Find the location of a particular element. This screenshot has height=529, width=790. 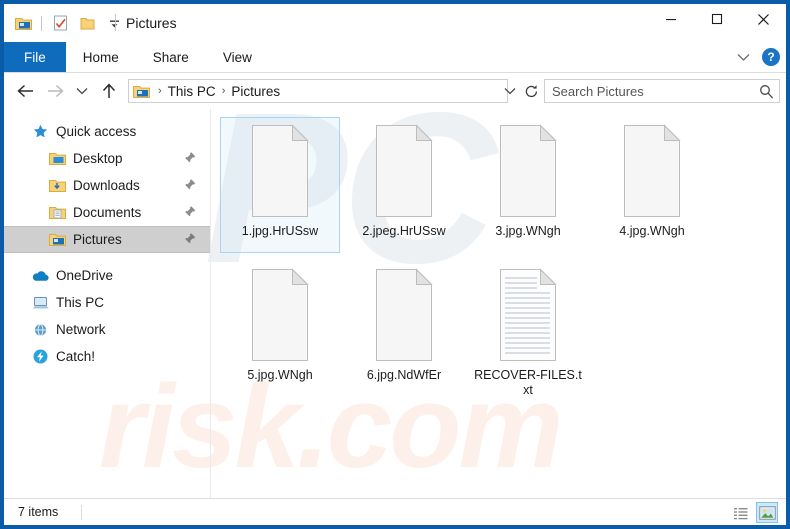

sidebar-item-network: Network is located at coordinates (107, 329).